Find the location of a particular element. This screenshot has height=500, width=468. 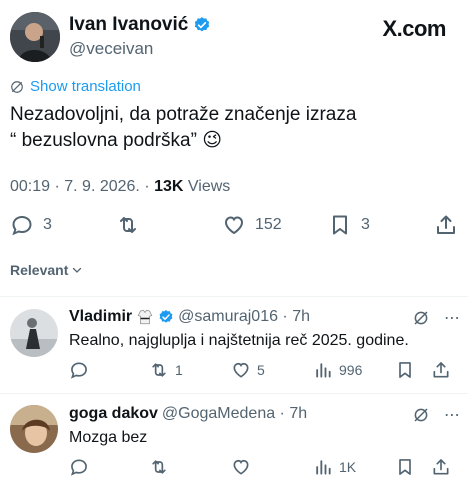

reply-author-name: goga dakov is located at coordinates (113, 414).